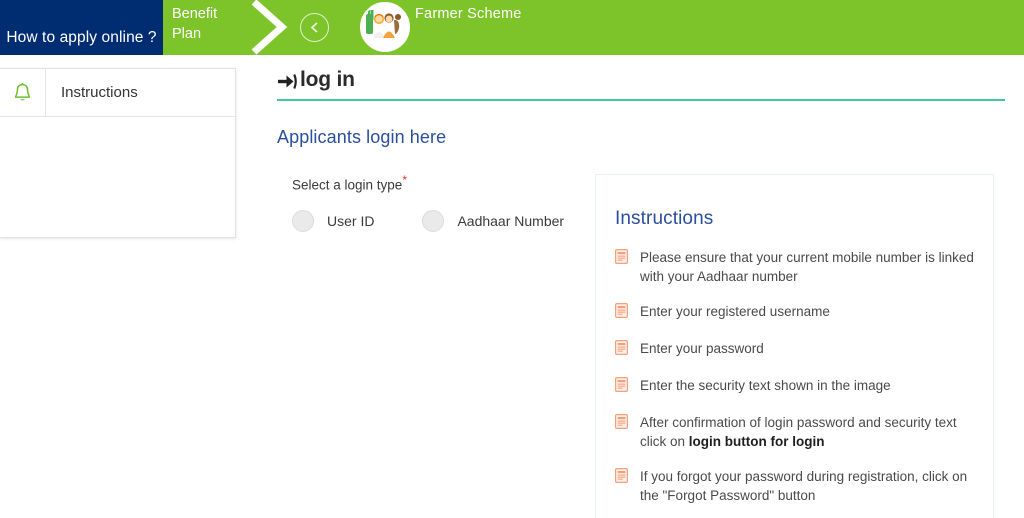  Describe the element at coordinates (81, 27) in the screenshot. I see `how-to-apply-banner: How to apply online ?` at that location.